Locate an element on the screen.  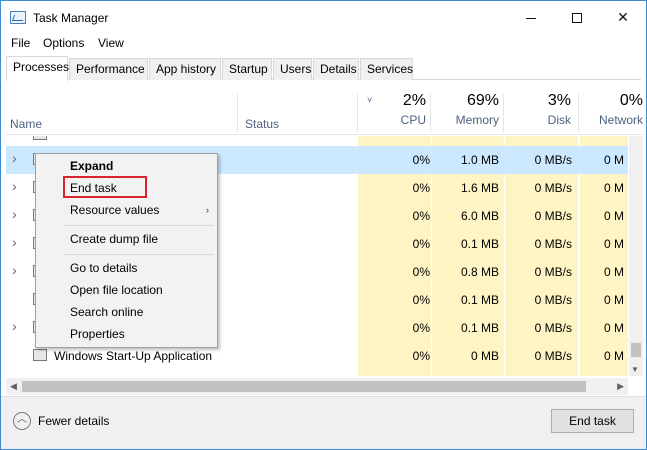
chevron-up-icon: ︿ is located at coordinates (22, 421).